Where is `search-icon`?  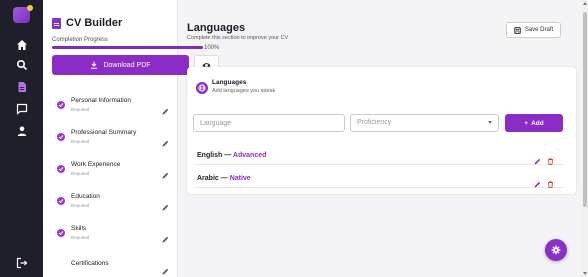 search-icon is located at coordinates (22, 65).